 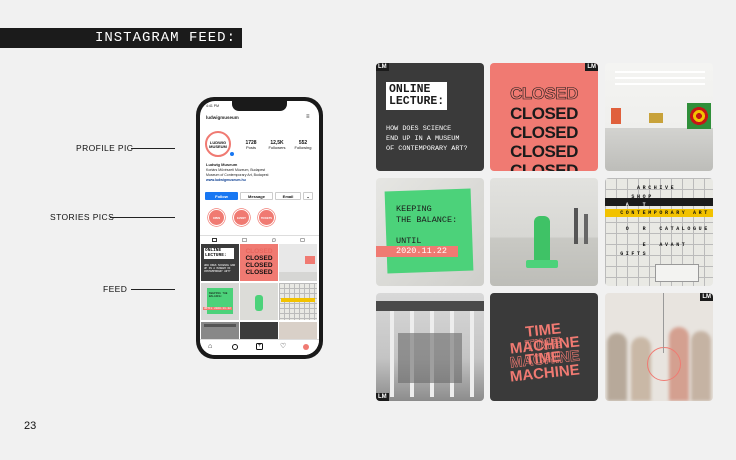 I want to click on stories-pics-annotation: STORIES PICS, so click(x=82, y=217).